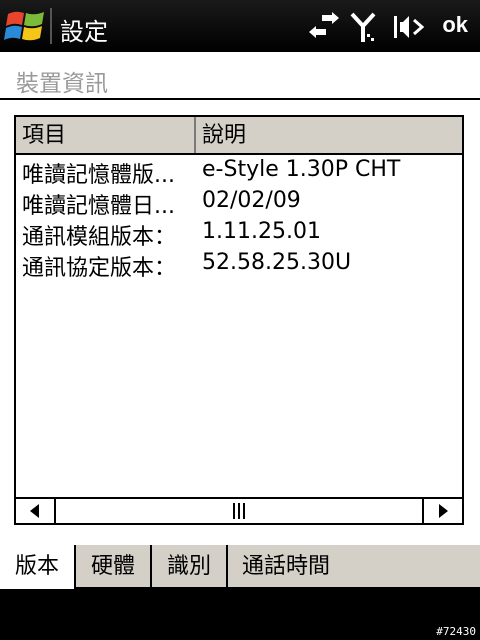 This screenshot has width=480, height=640. I want to click on speaker-muted-icon, so click(408, 27).